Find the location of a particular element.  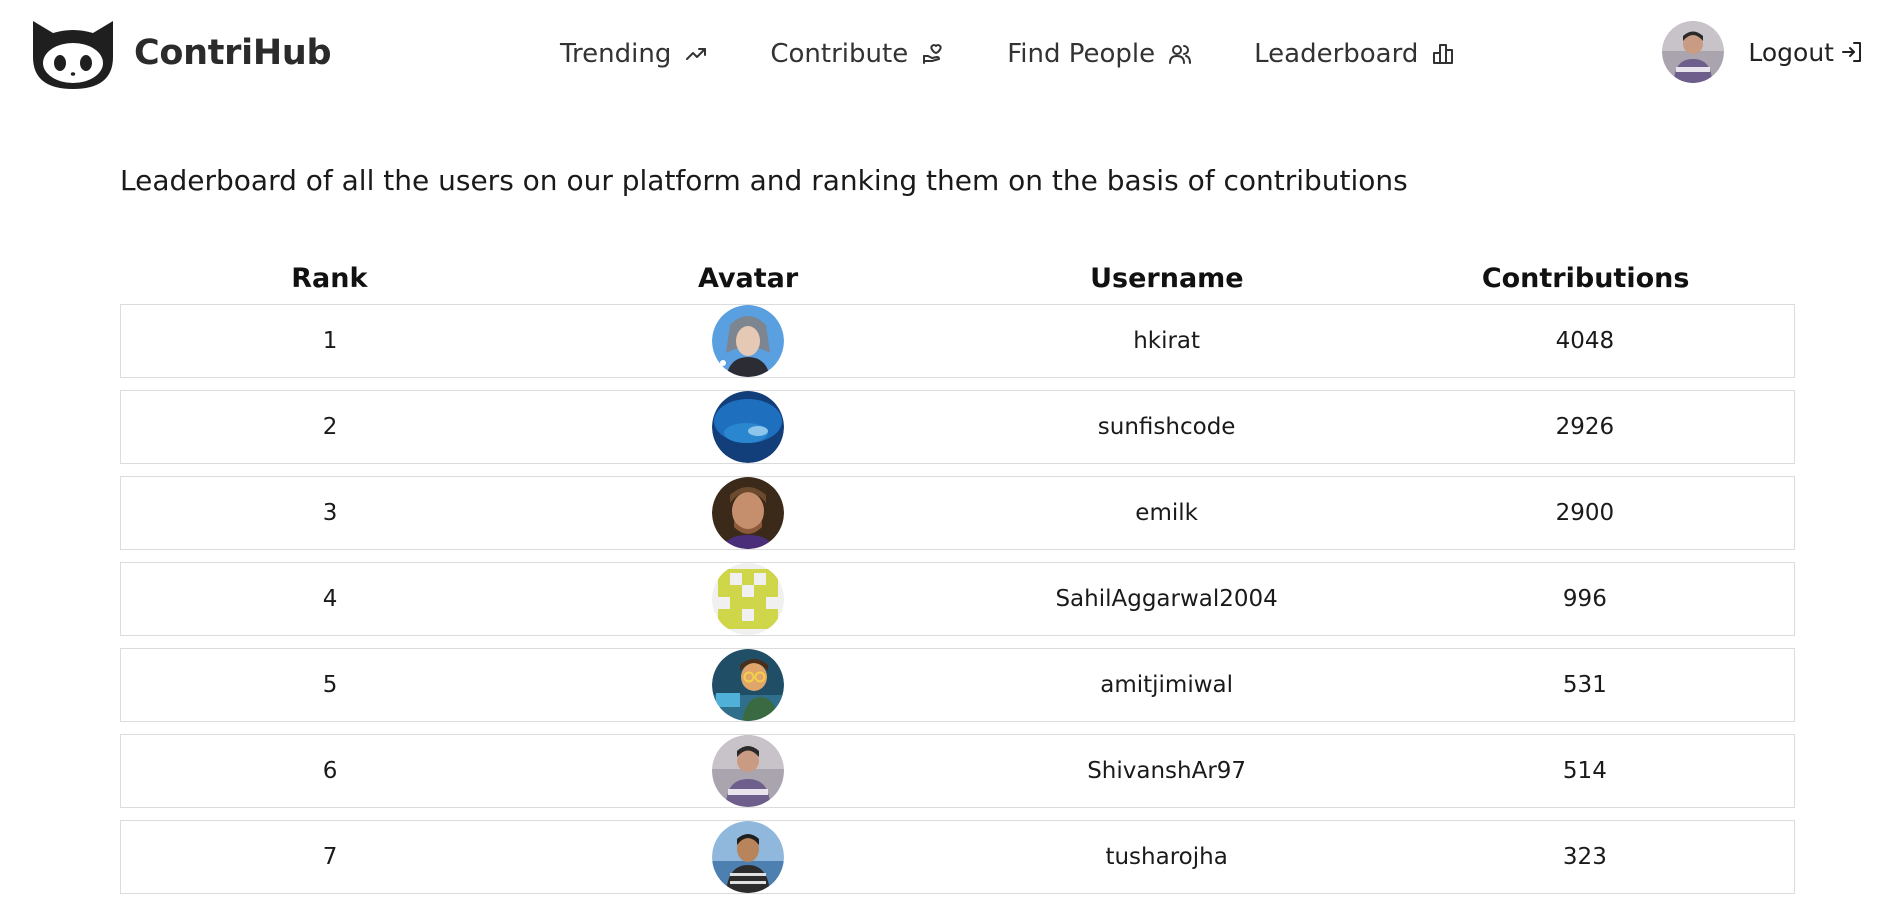

column-header-username: Username is located at coordinates (1167, 278).